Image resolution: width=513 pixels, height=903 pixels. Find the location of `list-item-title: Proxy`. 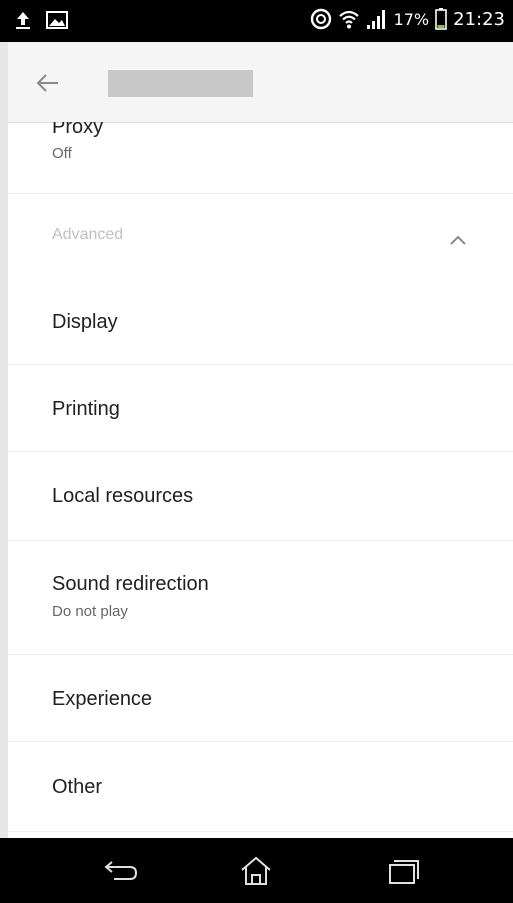

list-item-title: Proxy is located at coordinates (78, 130).